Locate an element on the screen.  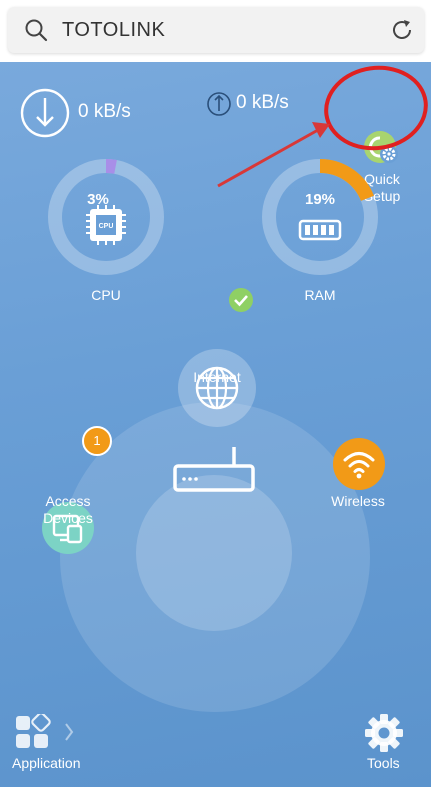
tools-button: Tools is located at coordinates (385, 745).